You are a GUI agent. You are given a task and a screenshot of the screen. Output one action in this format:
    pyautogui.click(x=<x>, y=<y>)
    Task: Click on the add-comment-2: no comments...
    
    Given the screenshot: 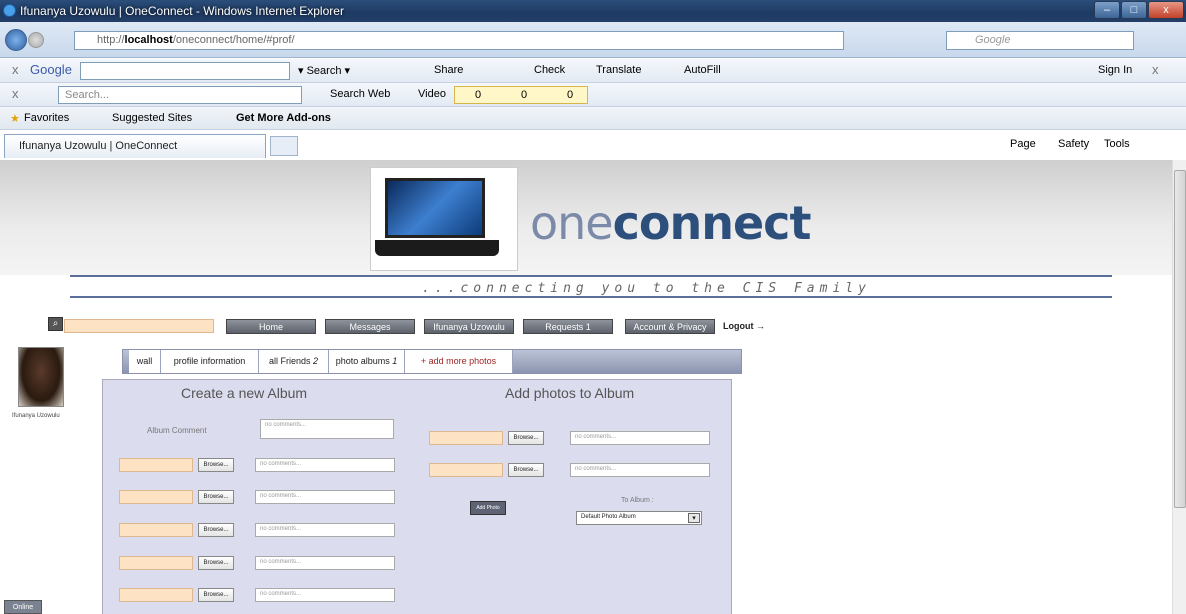 What is the action you would take?
    pyautogui.click(x=640, y=470)
    